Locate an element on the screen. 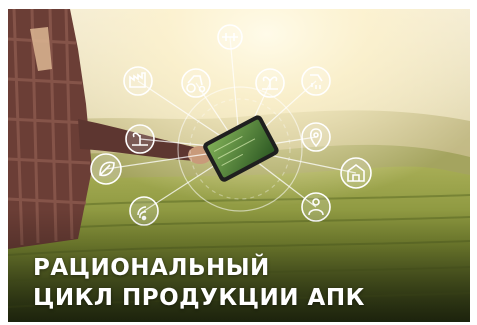 The width and height of the screenshot is (477, 325). warehouse-icon is located at coordinates (356, 173).